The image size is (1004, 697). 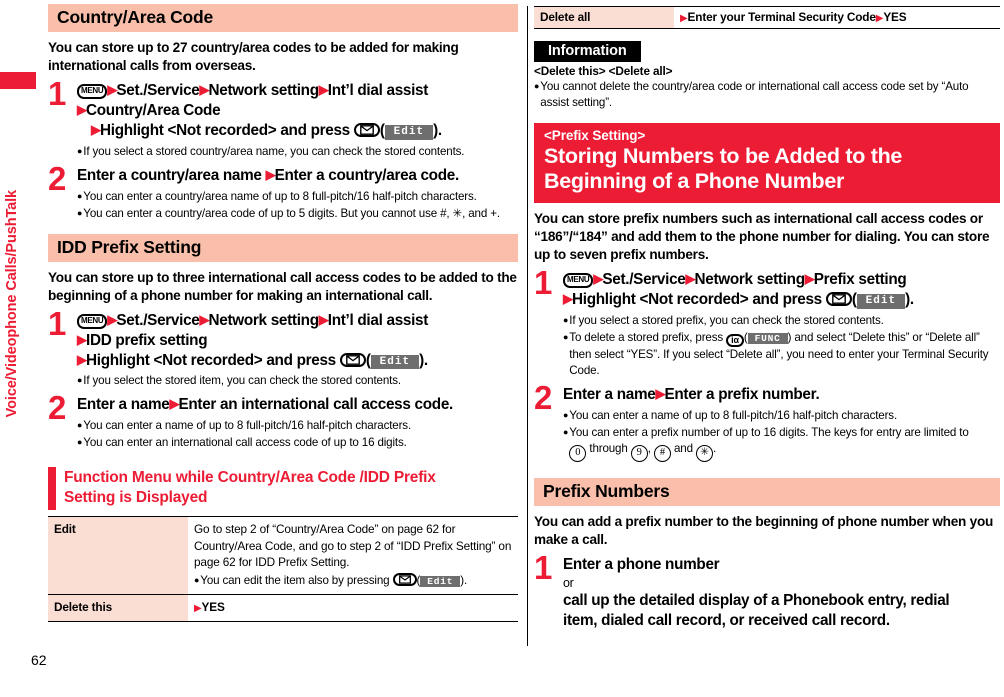 I want to click on section-heading-idd-prefix-setting: IDD Prefix Setting, so click(x=283, y=247).